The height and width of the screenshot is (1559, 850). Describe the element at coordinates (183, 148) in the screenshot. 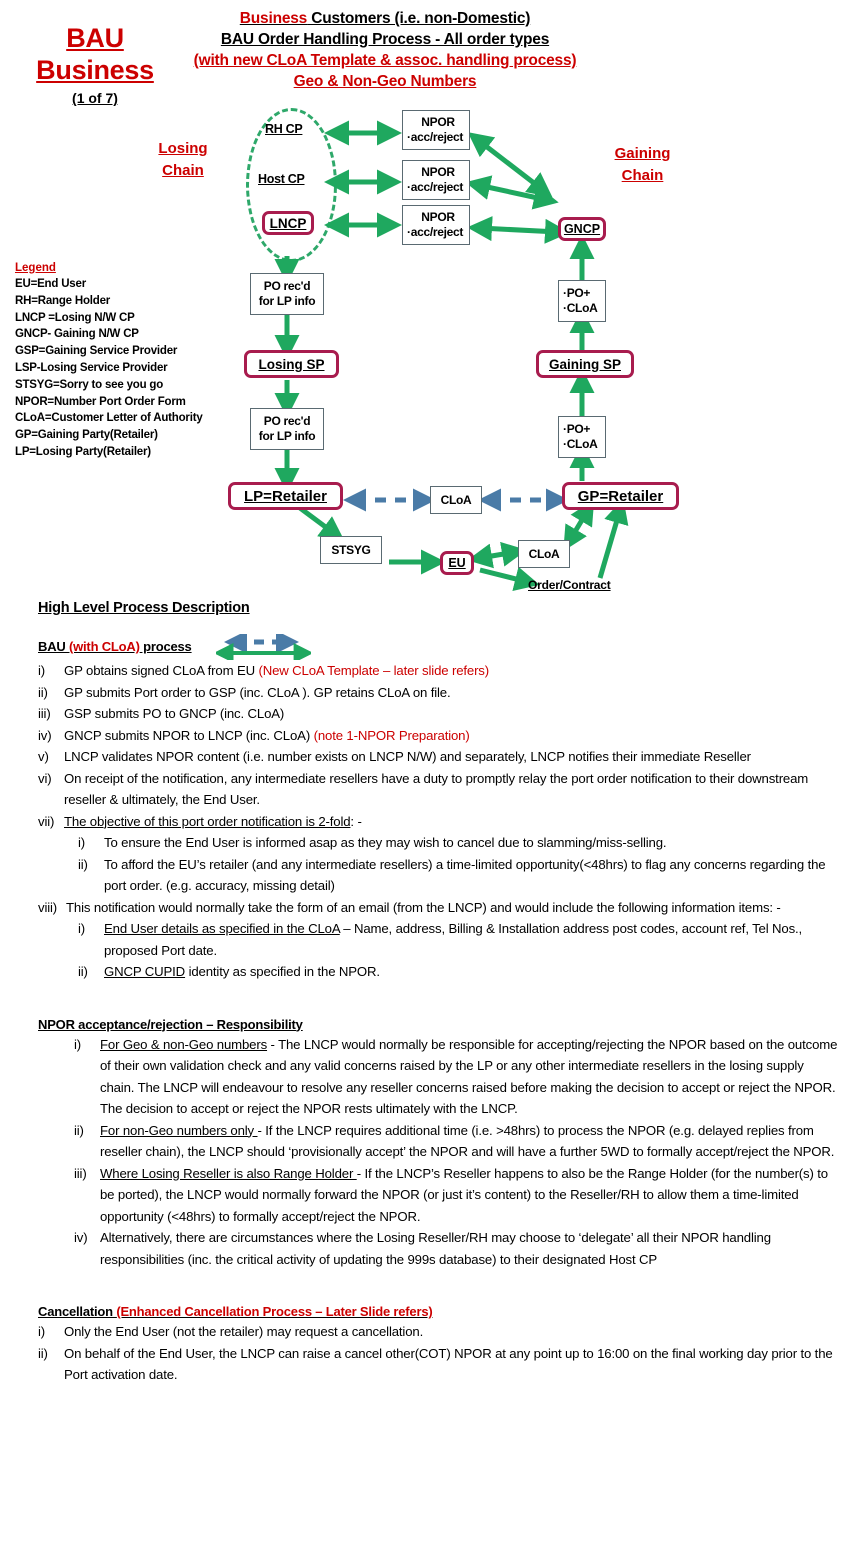

I see `losing-chain-line1: Losing` at that location.